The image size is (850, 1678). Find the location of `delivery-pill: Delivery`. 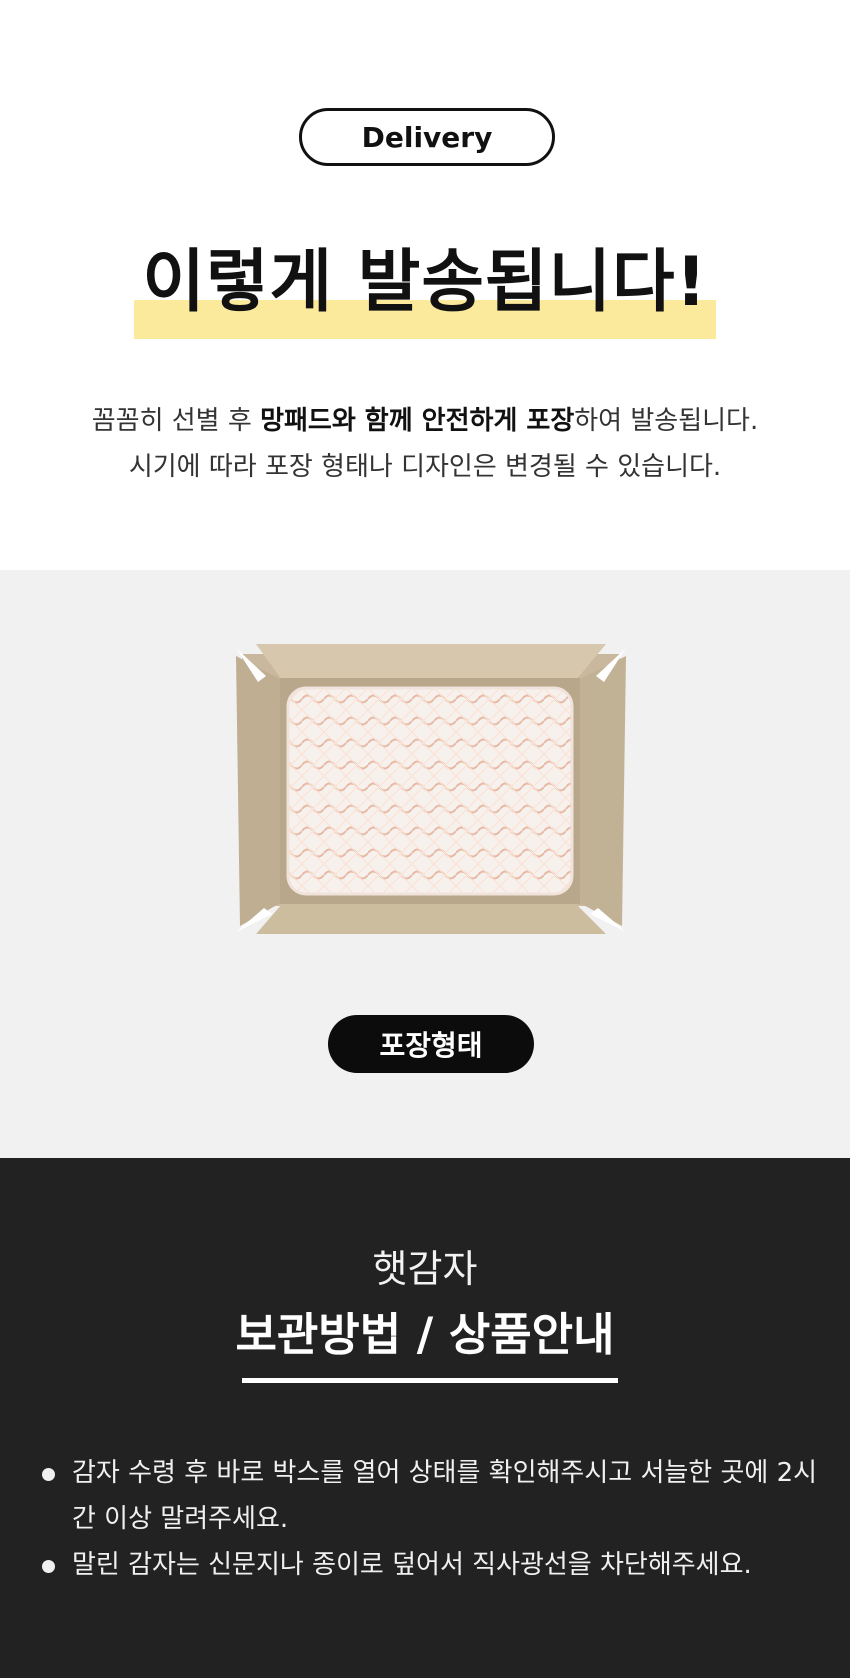

delivery-pill: Delivery is located at coordinates (427, 137).